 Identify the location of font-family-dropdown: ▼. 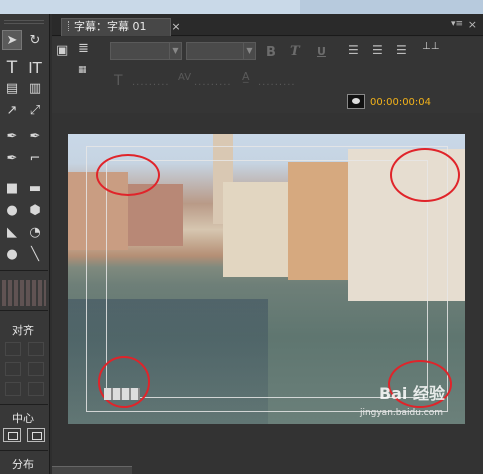
(146, 51).